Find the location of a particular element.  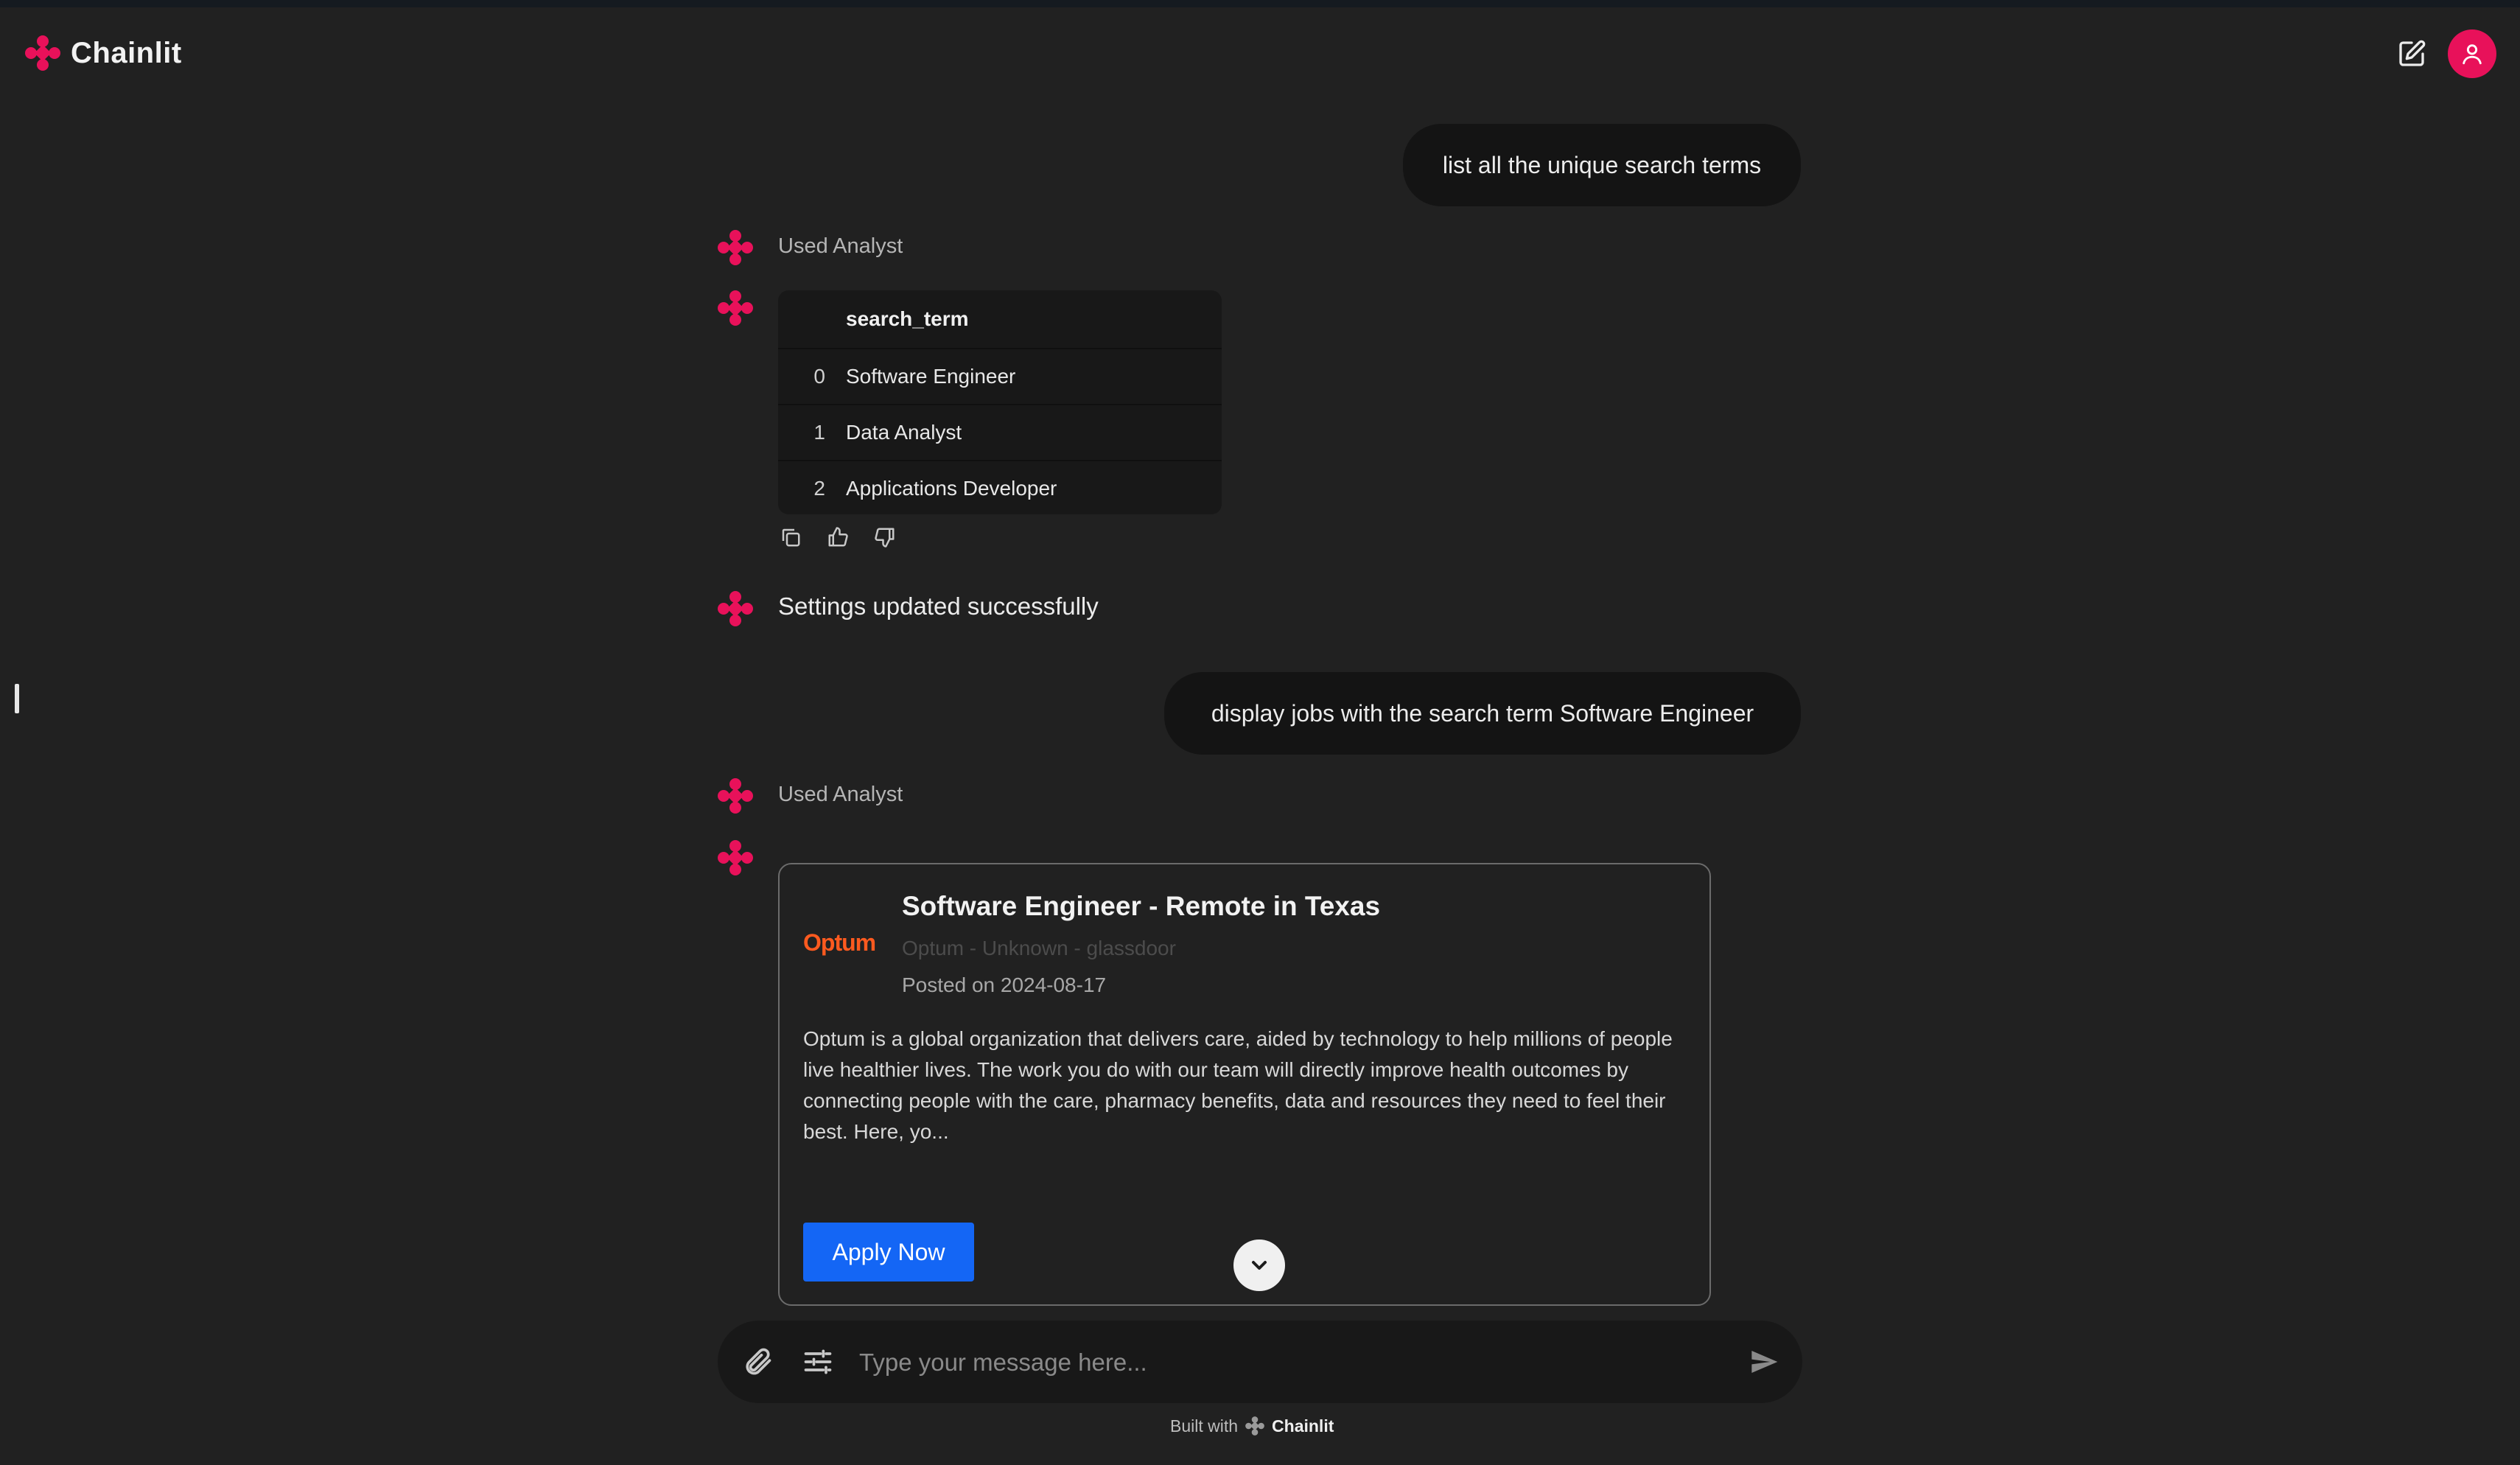

message-composer is located at coordinates (1260, 1362).